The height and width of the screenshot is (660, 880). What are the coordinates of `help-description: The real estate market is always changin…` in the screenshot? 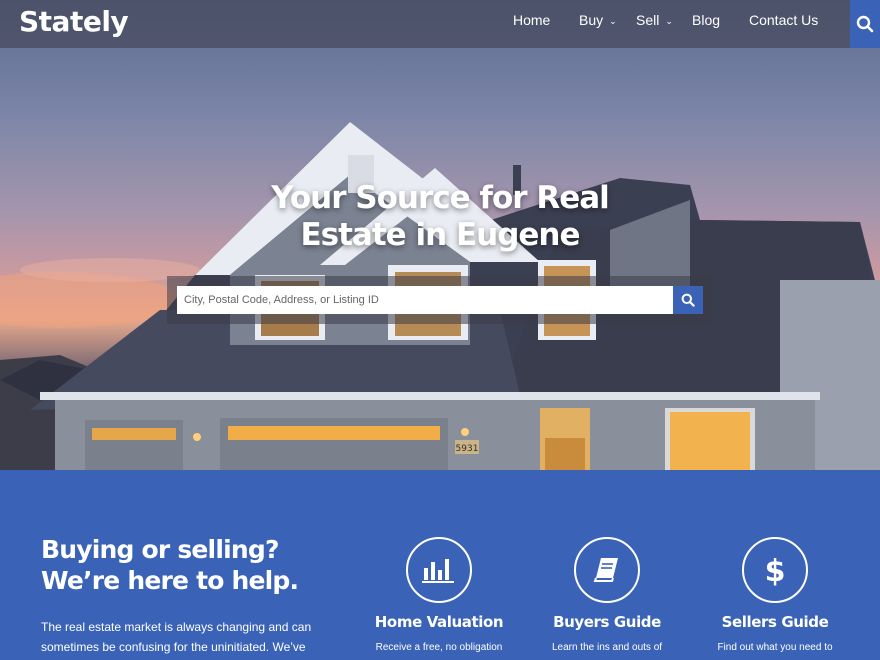 It's located at (176, 637).